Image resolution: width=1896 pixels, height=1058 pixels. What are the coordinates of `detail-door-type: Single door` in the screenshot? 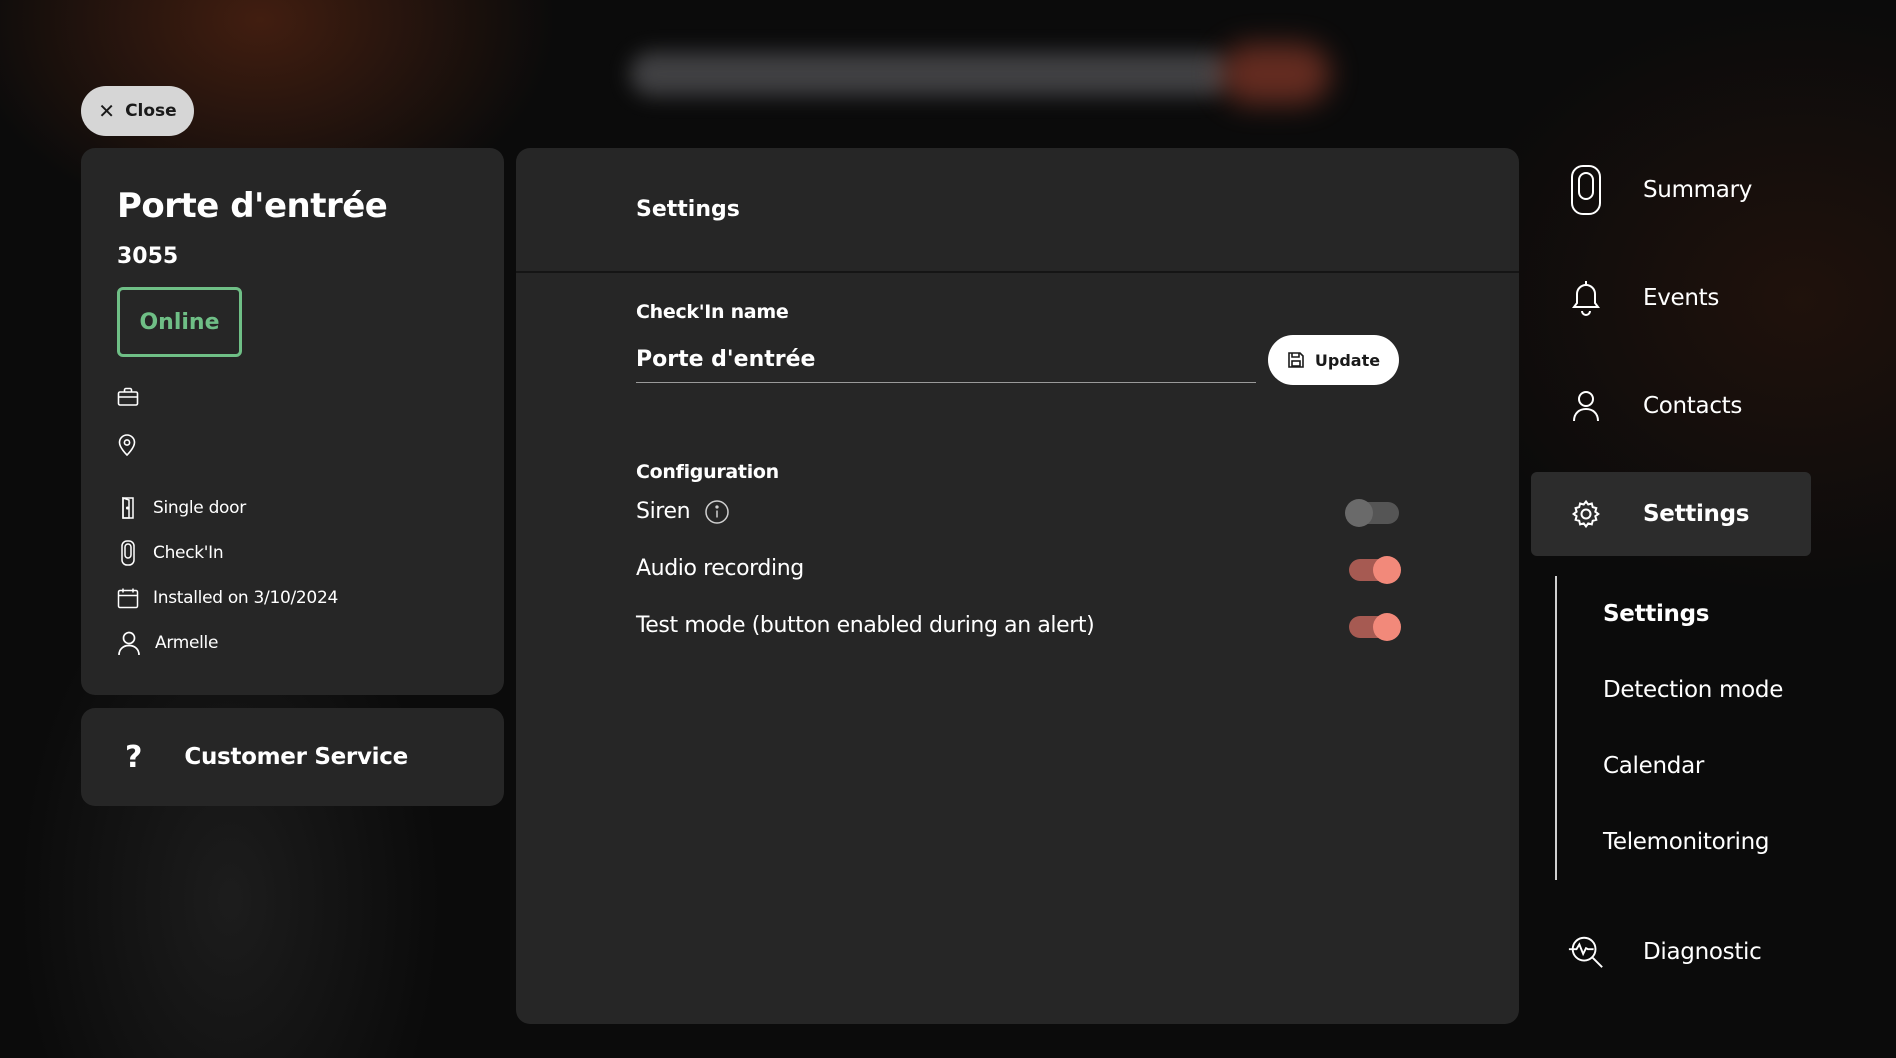 It's located at (292, 507).